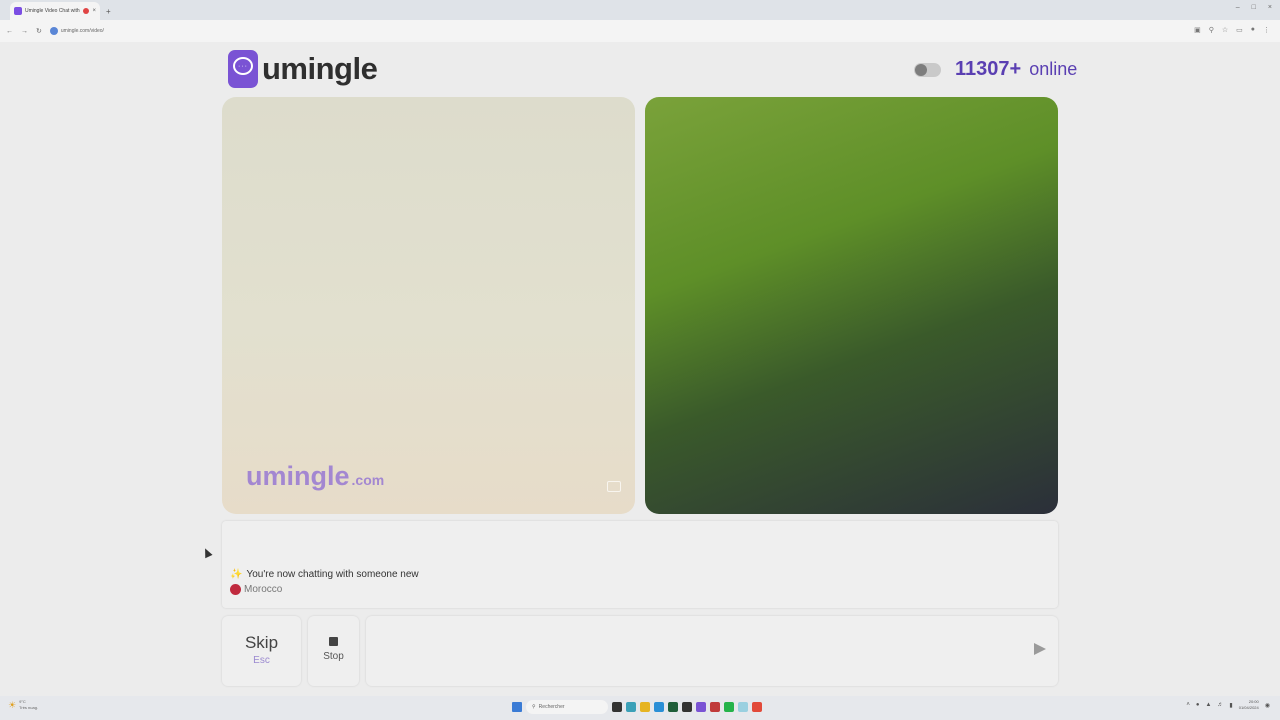  What do you see at coordinates (640, 10) in the screenshot?
I see `browser-tab-bar: Umingle Video Chat with × + – □ ×` at bounding box center [640, 10].